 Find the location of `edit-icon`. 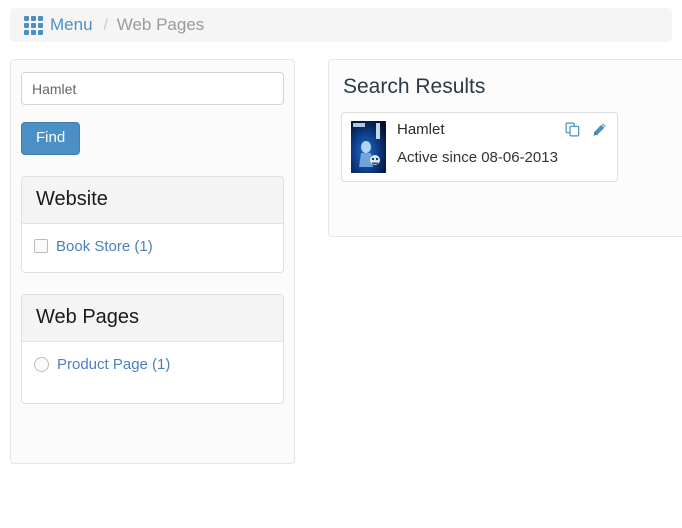

edit-icon is located at coordinates (599, 129).